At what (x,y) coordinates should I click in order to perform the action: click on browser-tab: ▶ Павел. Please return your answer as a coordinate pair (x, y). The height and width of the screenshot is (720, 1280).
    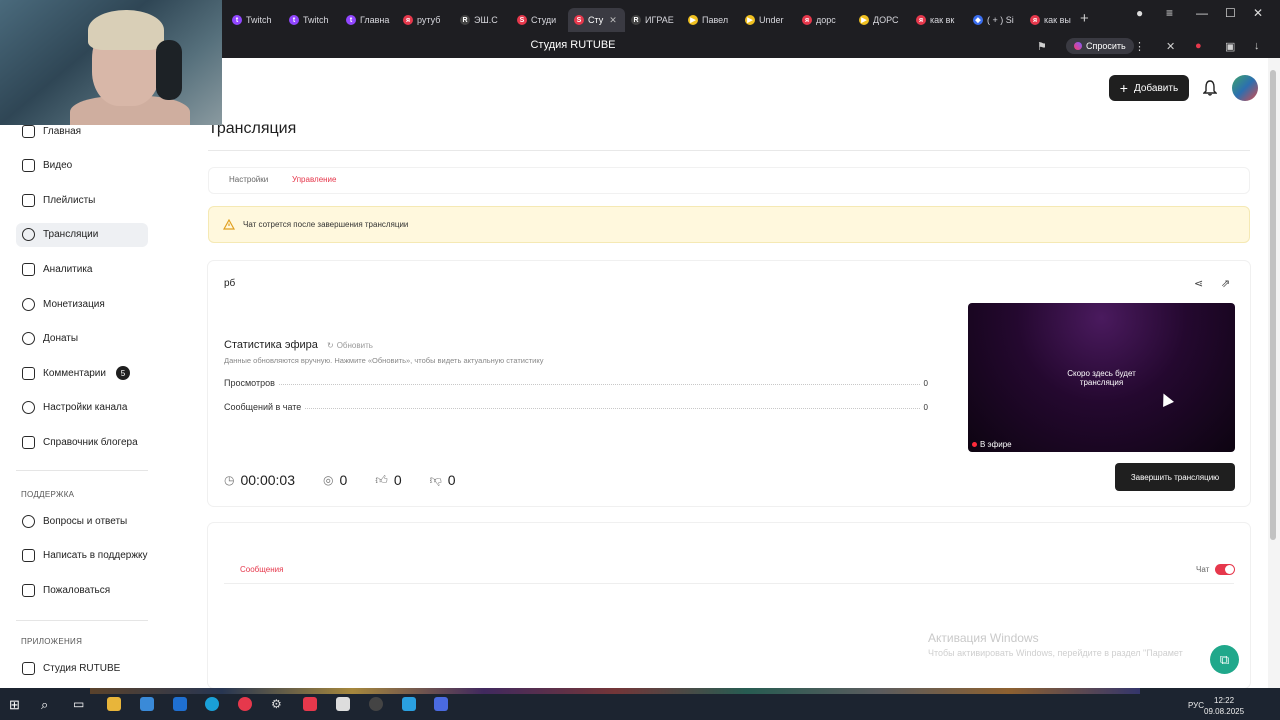
    Looking at the image, I should click on (710, 20).